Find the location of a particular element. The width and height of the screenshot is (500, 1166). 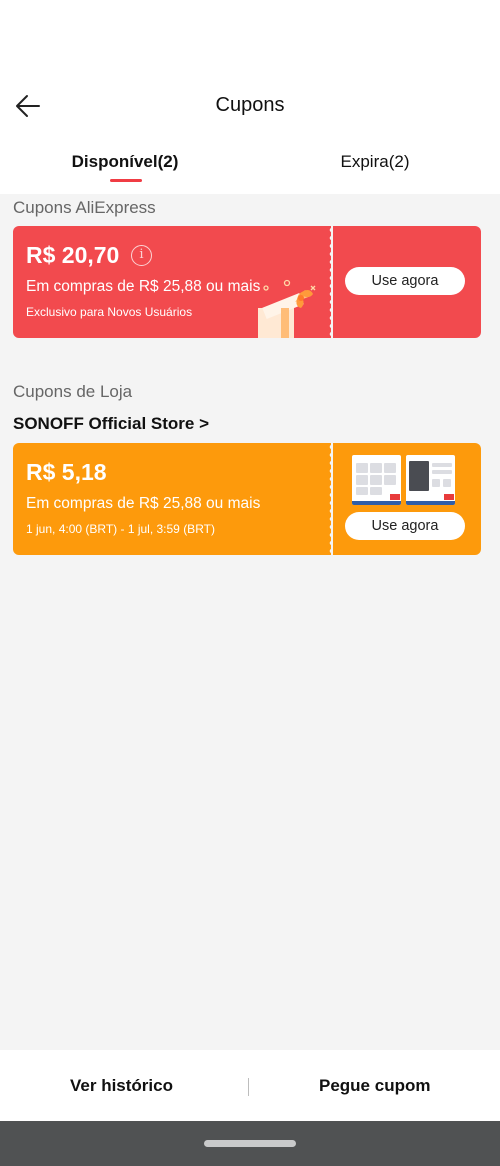

tab-available: Disponível(2) is located at coordinates (125, 162).